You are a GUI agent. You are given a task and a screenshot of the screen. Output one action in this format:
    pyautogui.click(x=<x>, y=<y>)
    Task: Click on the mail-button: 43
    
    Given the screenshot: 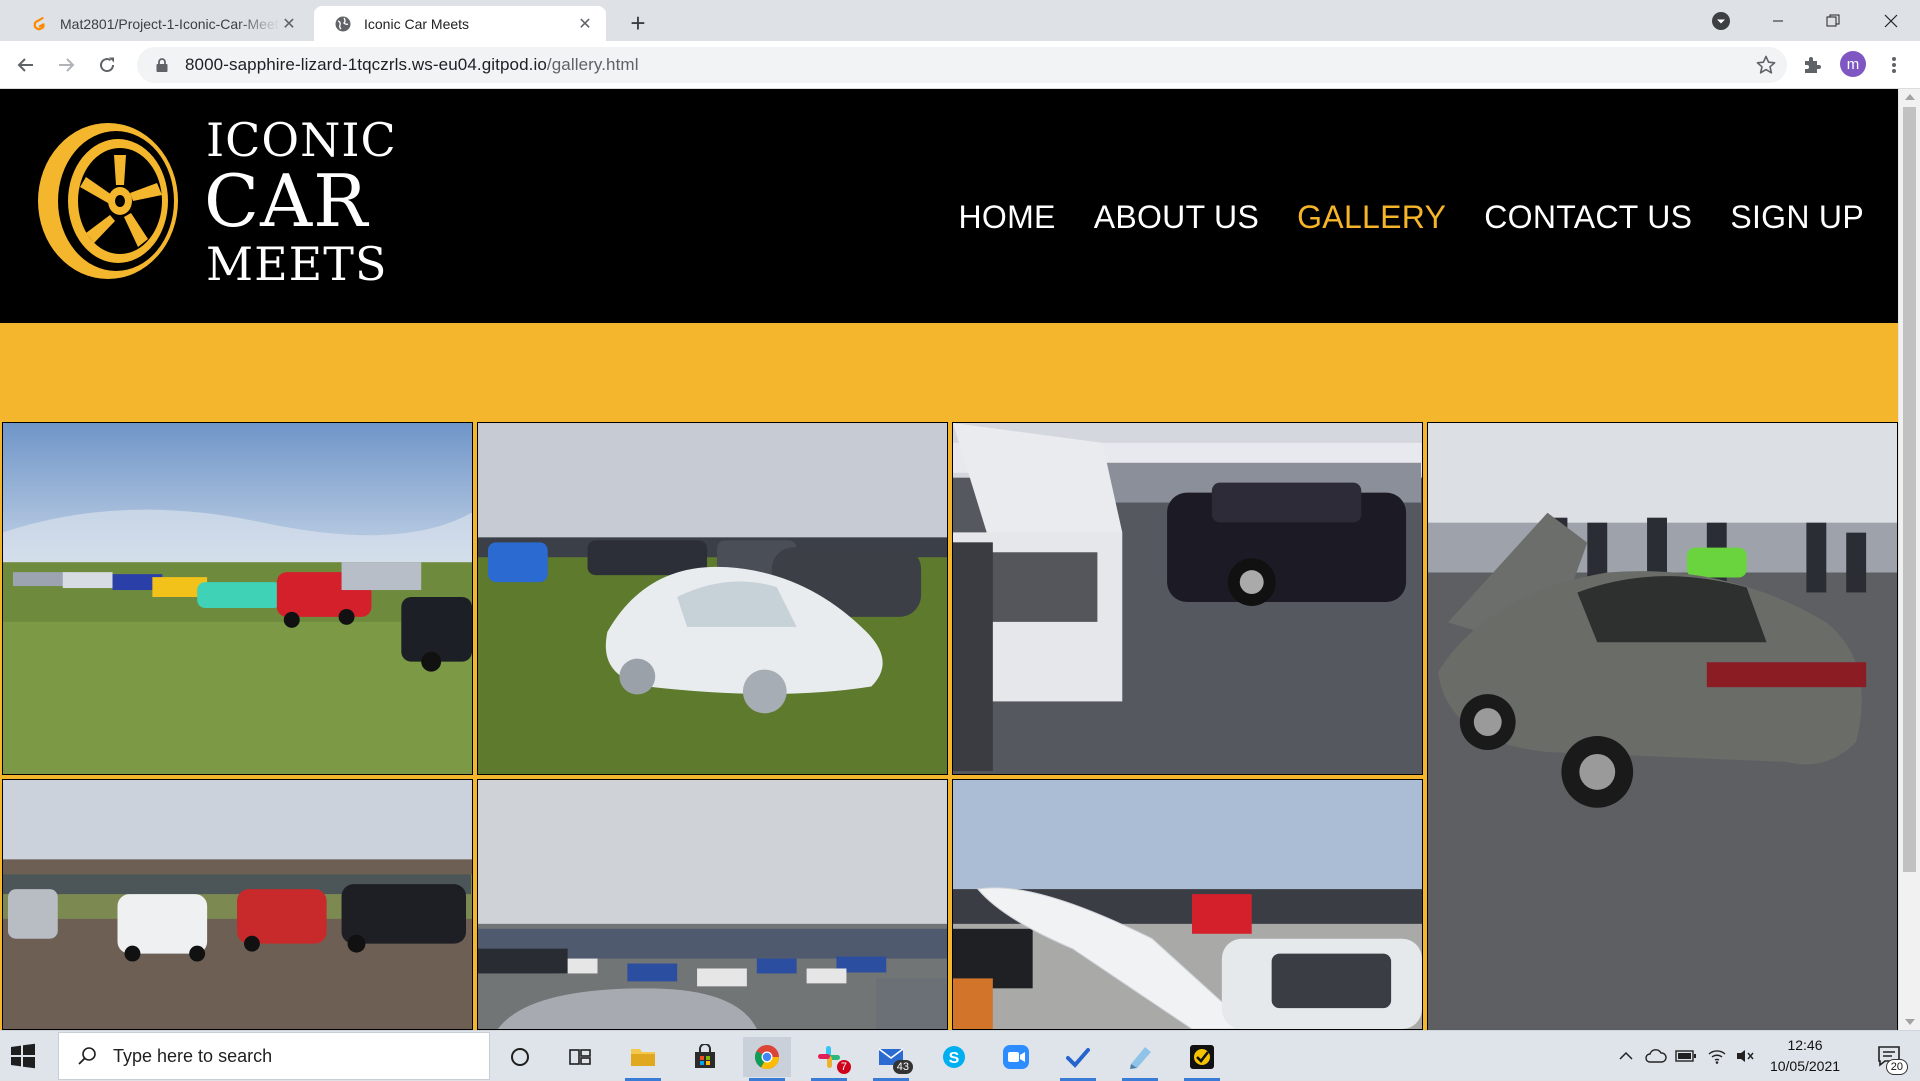 What is the action you would take?
    pyautogui.click(x=891, y=1059)
    